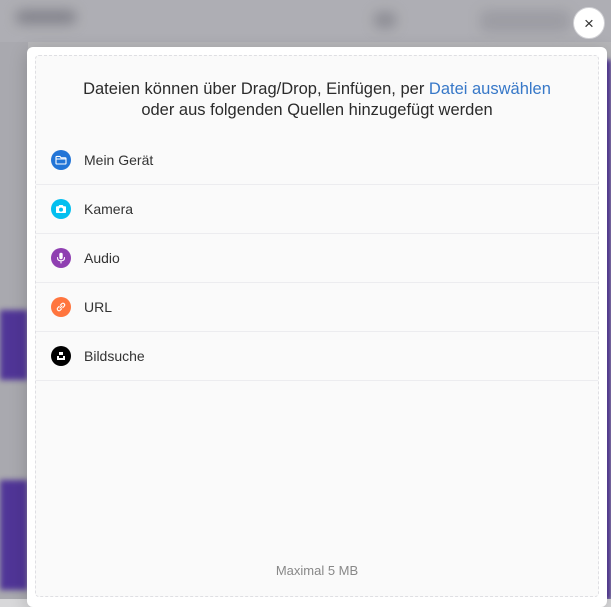 This screenshot has height=607, width=611. What do you see at coordinates (61, 307) in the screenshot?
I see `link-icon` at bounding box center [61, 307].